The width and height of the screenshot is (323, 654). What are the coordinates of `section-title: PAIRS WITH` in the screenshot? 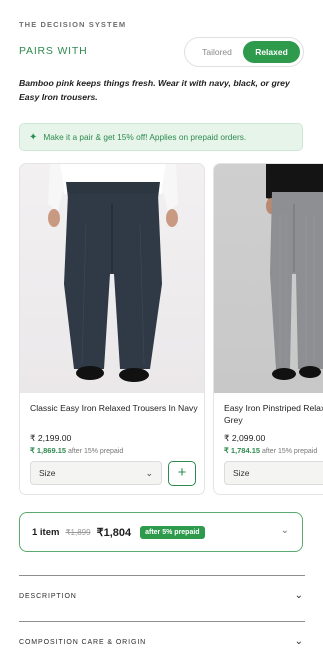 It's located at (53, 51).